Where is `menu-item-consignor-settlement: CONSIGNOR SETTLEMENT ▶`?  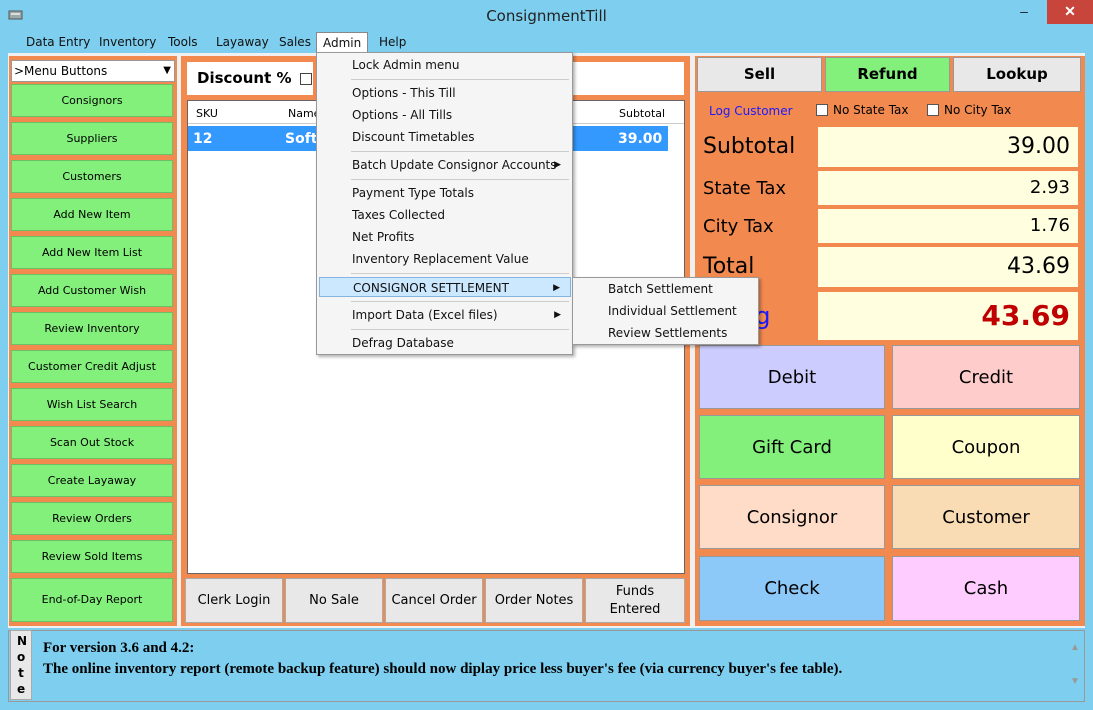
menu-item-consignor-settlement: CONSIGNOR SETTLEMENT ▶ is located at coordinates (445, 287).